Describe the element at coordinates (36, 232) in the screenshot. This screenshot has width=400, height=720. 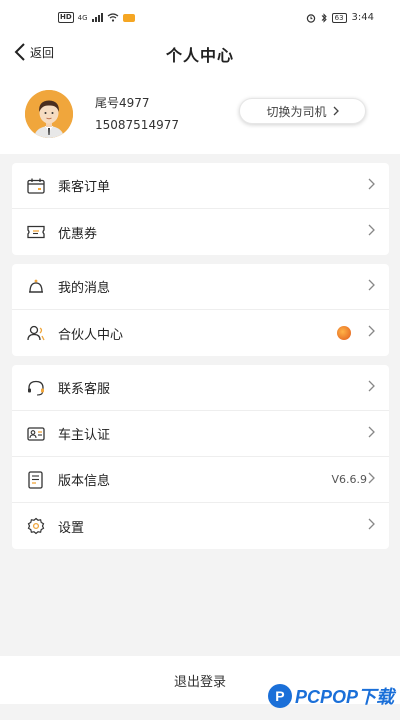
I see `coupon-icon` at that location.